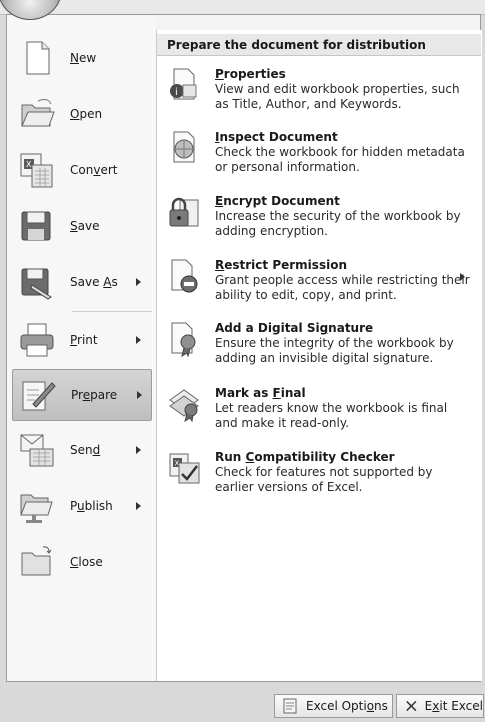 The image size is (485, 722). I want to click on menu-item-new: New, so click(82, 58).